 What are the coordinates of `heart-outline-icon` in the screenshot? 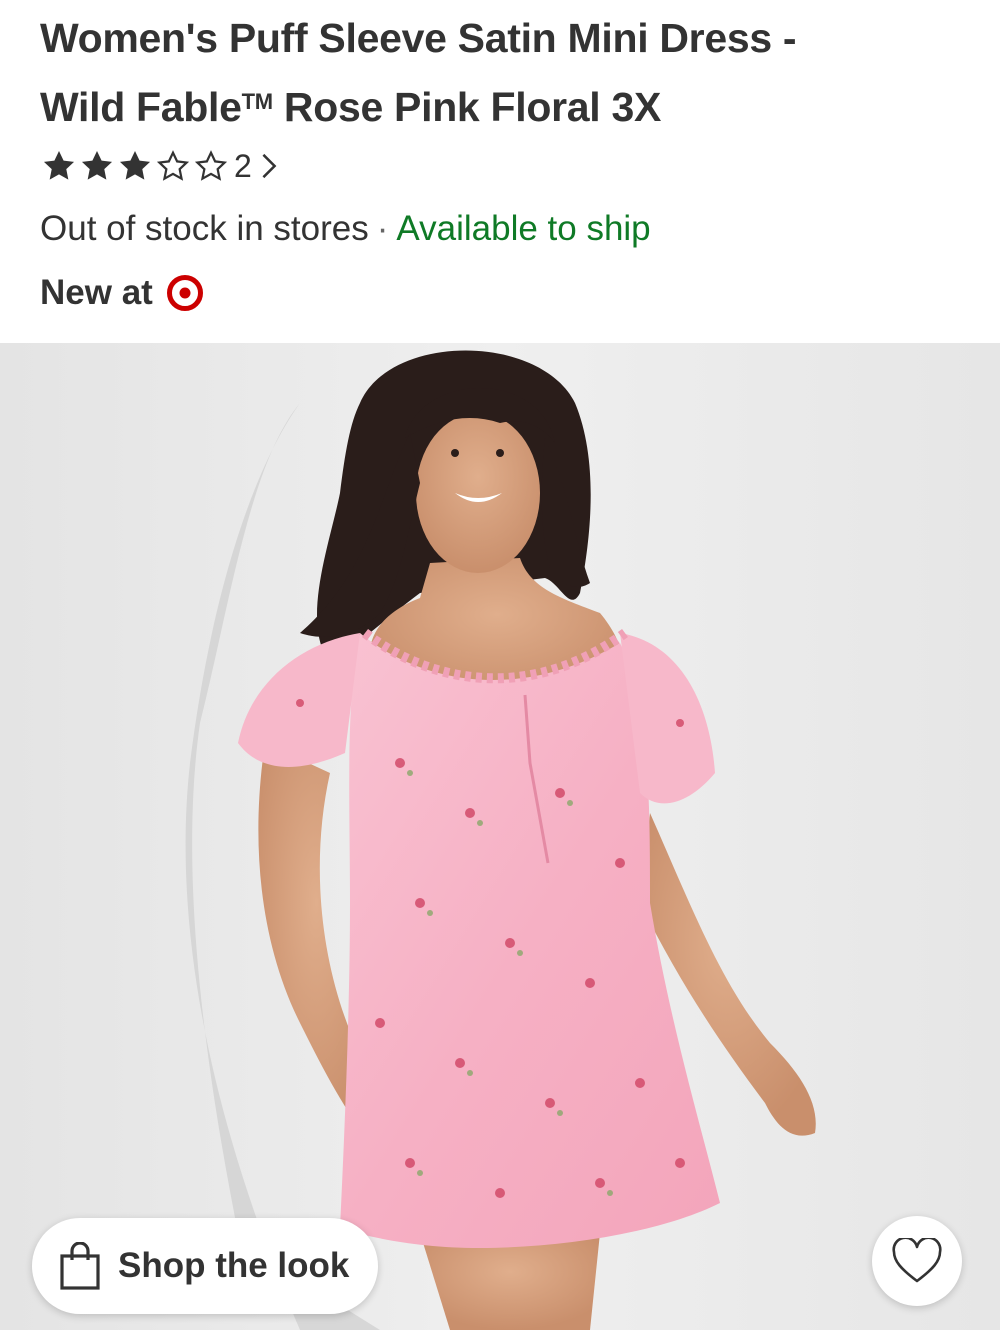 It's located at (917, 1260).